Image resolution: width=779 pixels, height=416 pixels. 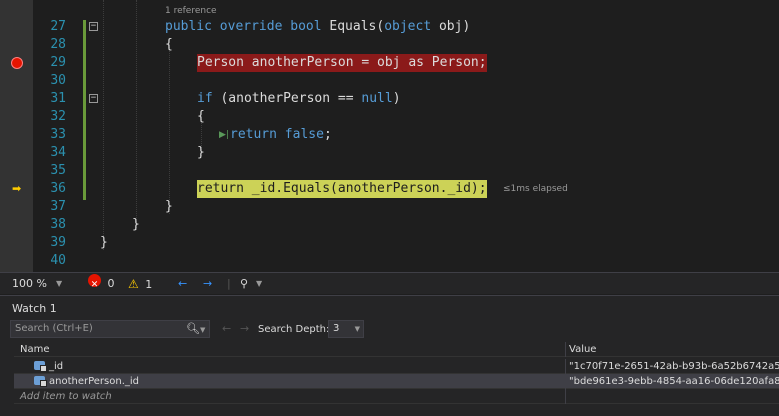 What do you see at coordinates (357, 329) in the screenshot?
I see `chevron-down-icon: ▼` at bounding box center [357, 329].